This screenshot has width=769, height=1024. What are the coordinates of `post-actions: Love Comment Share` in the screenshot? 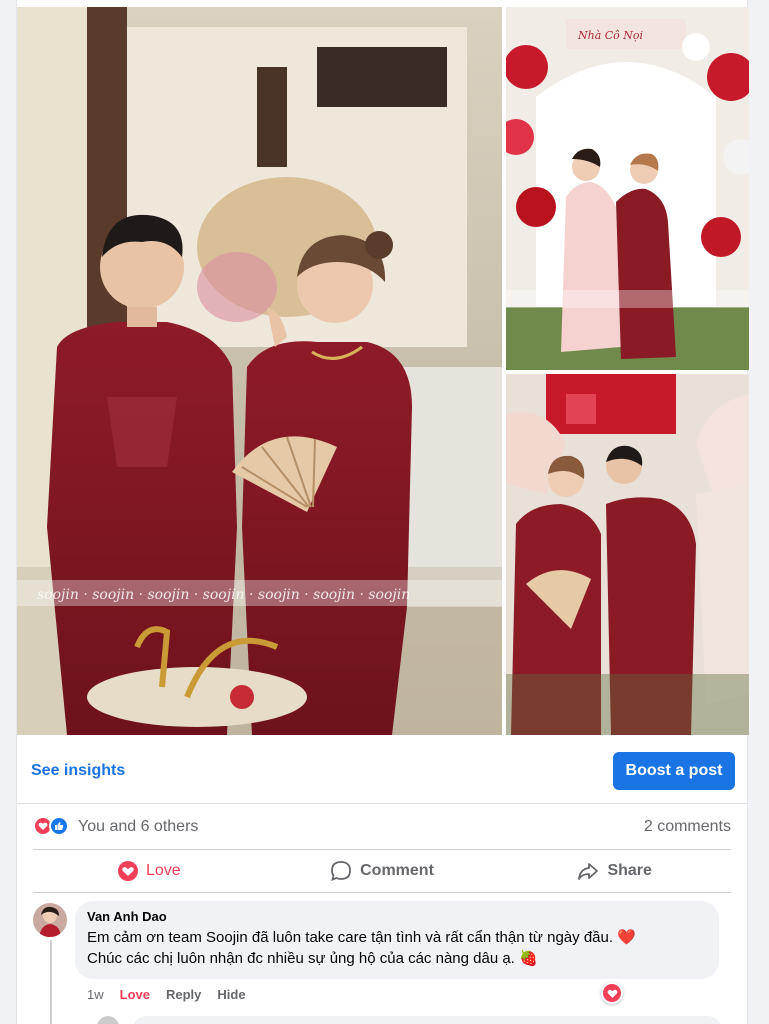 It's located at (382, 871).